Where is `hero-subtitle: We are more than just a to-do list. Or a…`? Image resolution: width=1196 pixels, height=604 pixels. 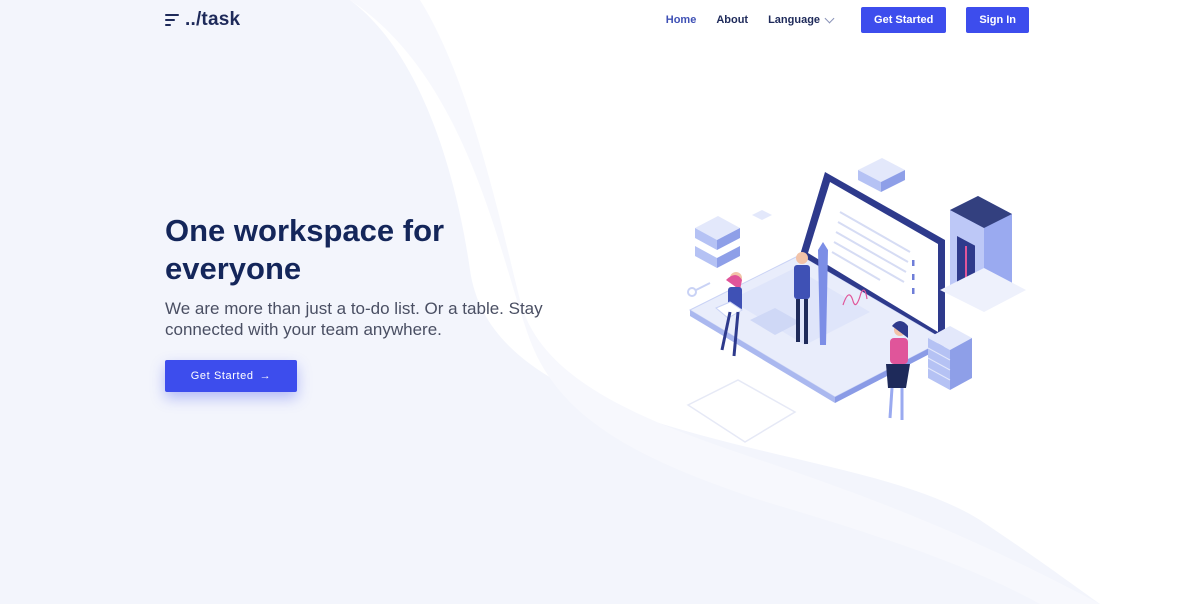
hero-subtitle: We are more than just a to-do list. Or a… is located at coordinates (354, 319).